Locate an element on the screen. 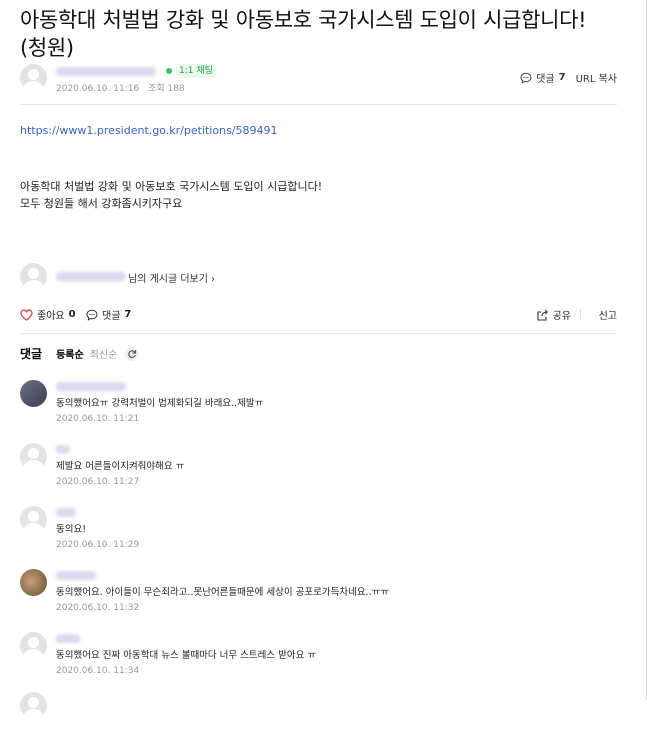 The image size is (647, 750). share-button: 공유 is located at coordinates (553, 314).